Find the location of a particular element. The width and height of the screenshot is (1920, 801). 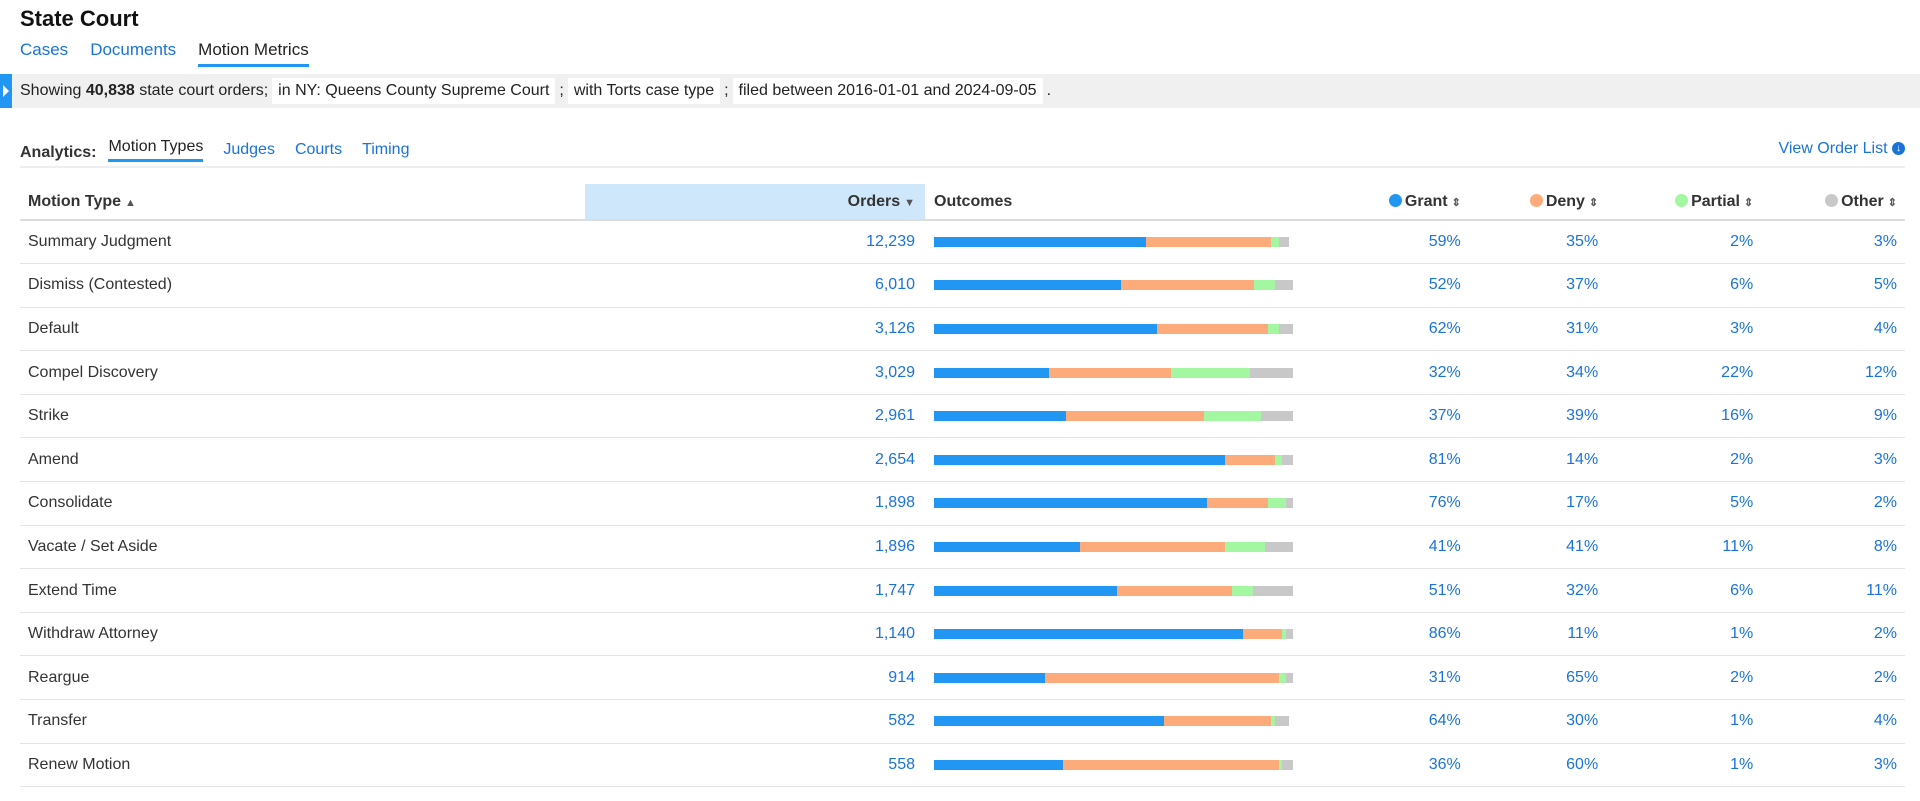

grant-percent-link: 31% is located at coordinates (1397, 678).